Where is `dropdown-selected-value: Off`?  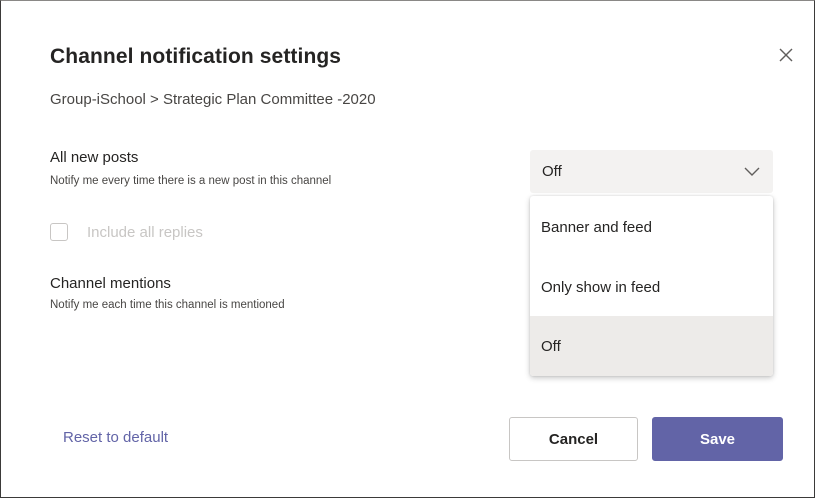 dropdown-selected-value: Off is located at coordinates (552, 171).